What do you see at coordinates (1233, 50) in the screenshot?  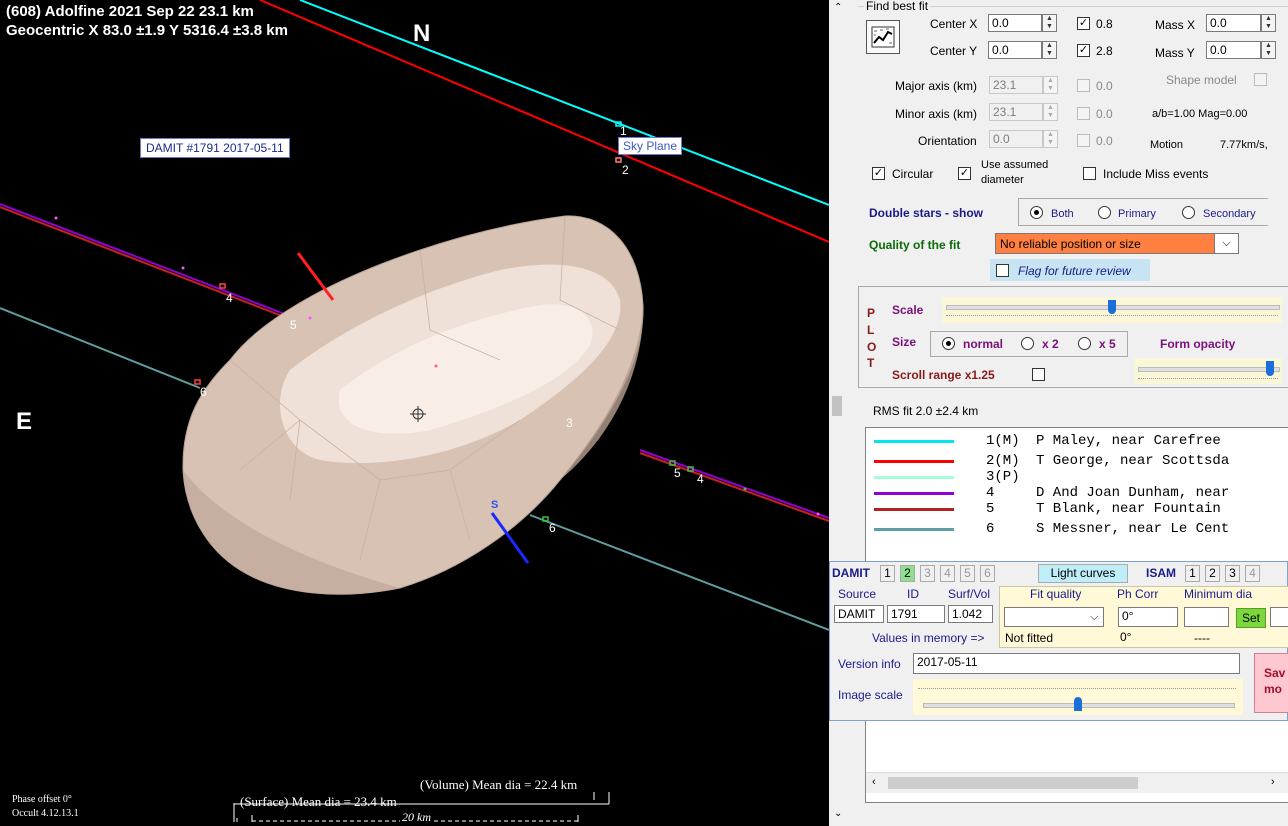 I see `mass-y-input: 0.0` at bounding box center [1233, 50].